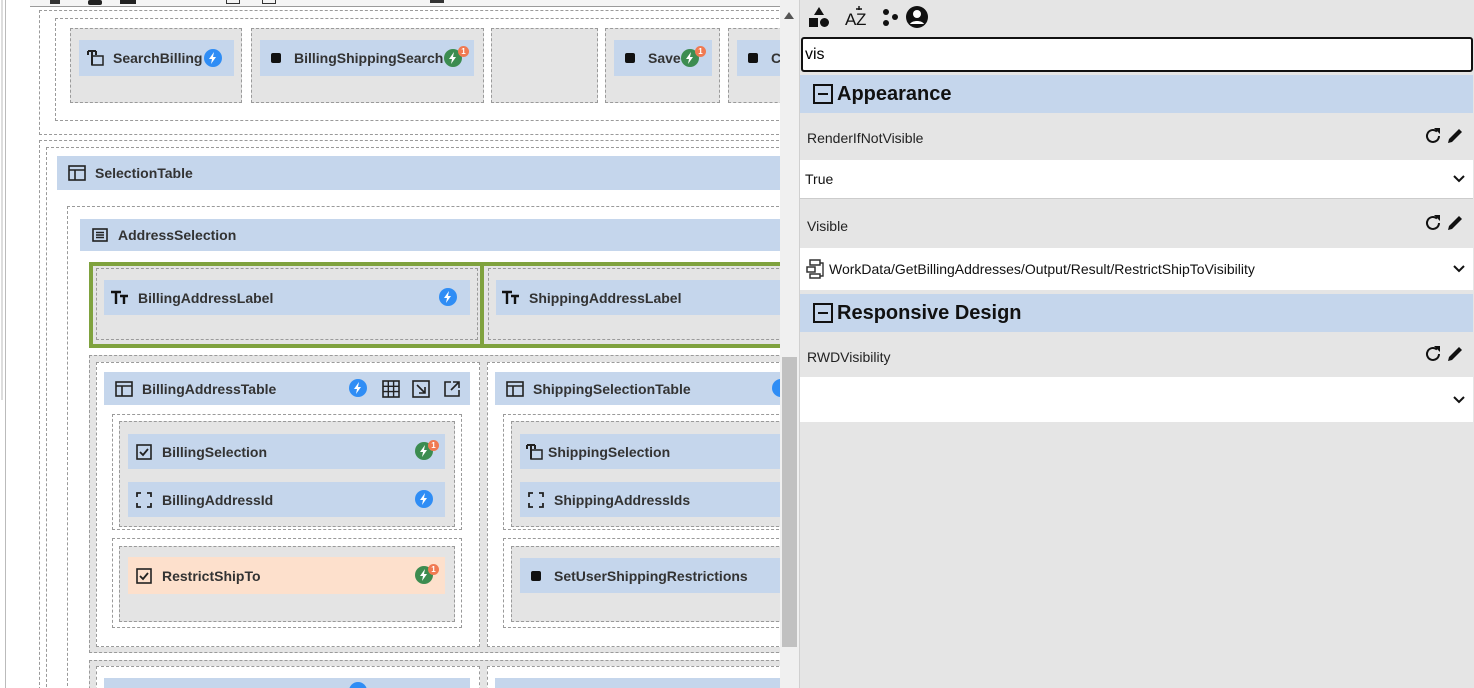 This screenshot has height=688, width=1474. I want to click on control-label: BillingShippingSearch, so click(369, 58).